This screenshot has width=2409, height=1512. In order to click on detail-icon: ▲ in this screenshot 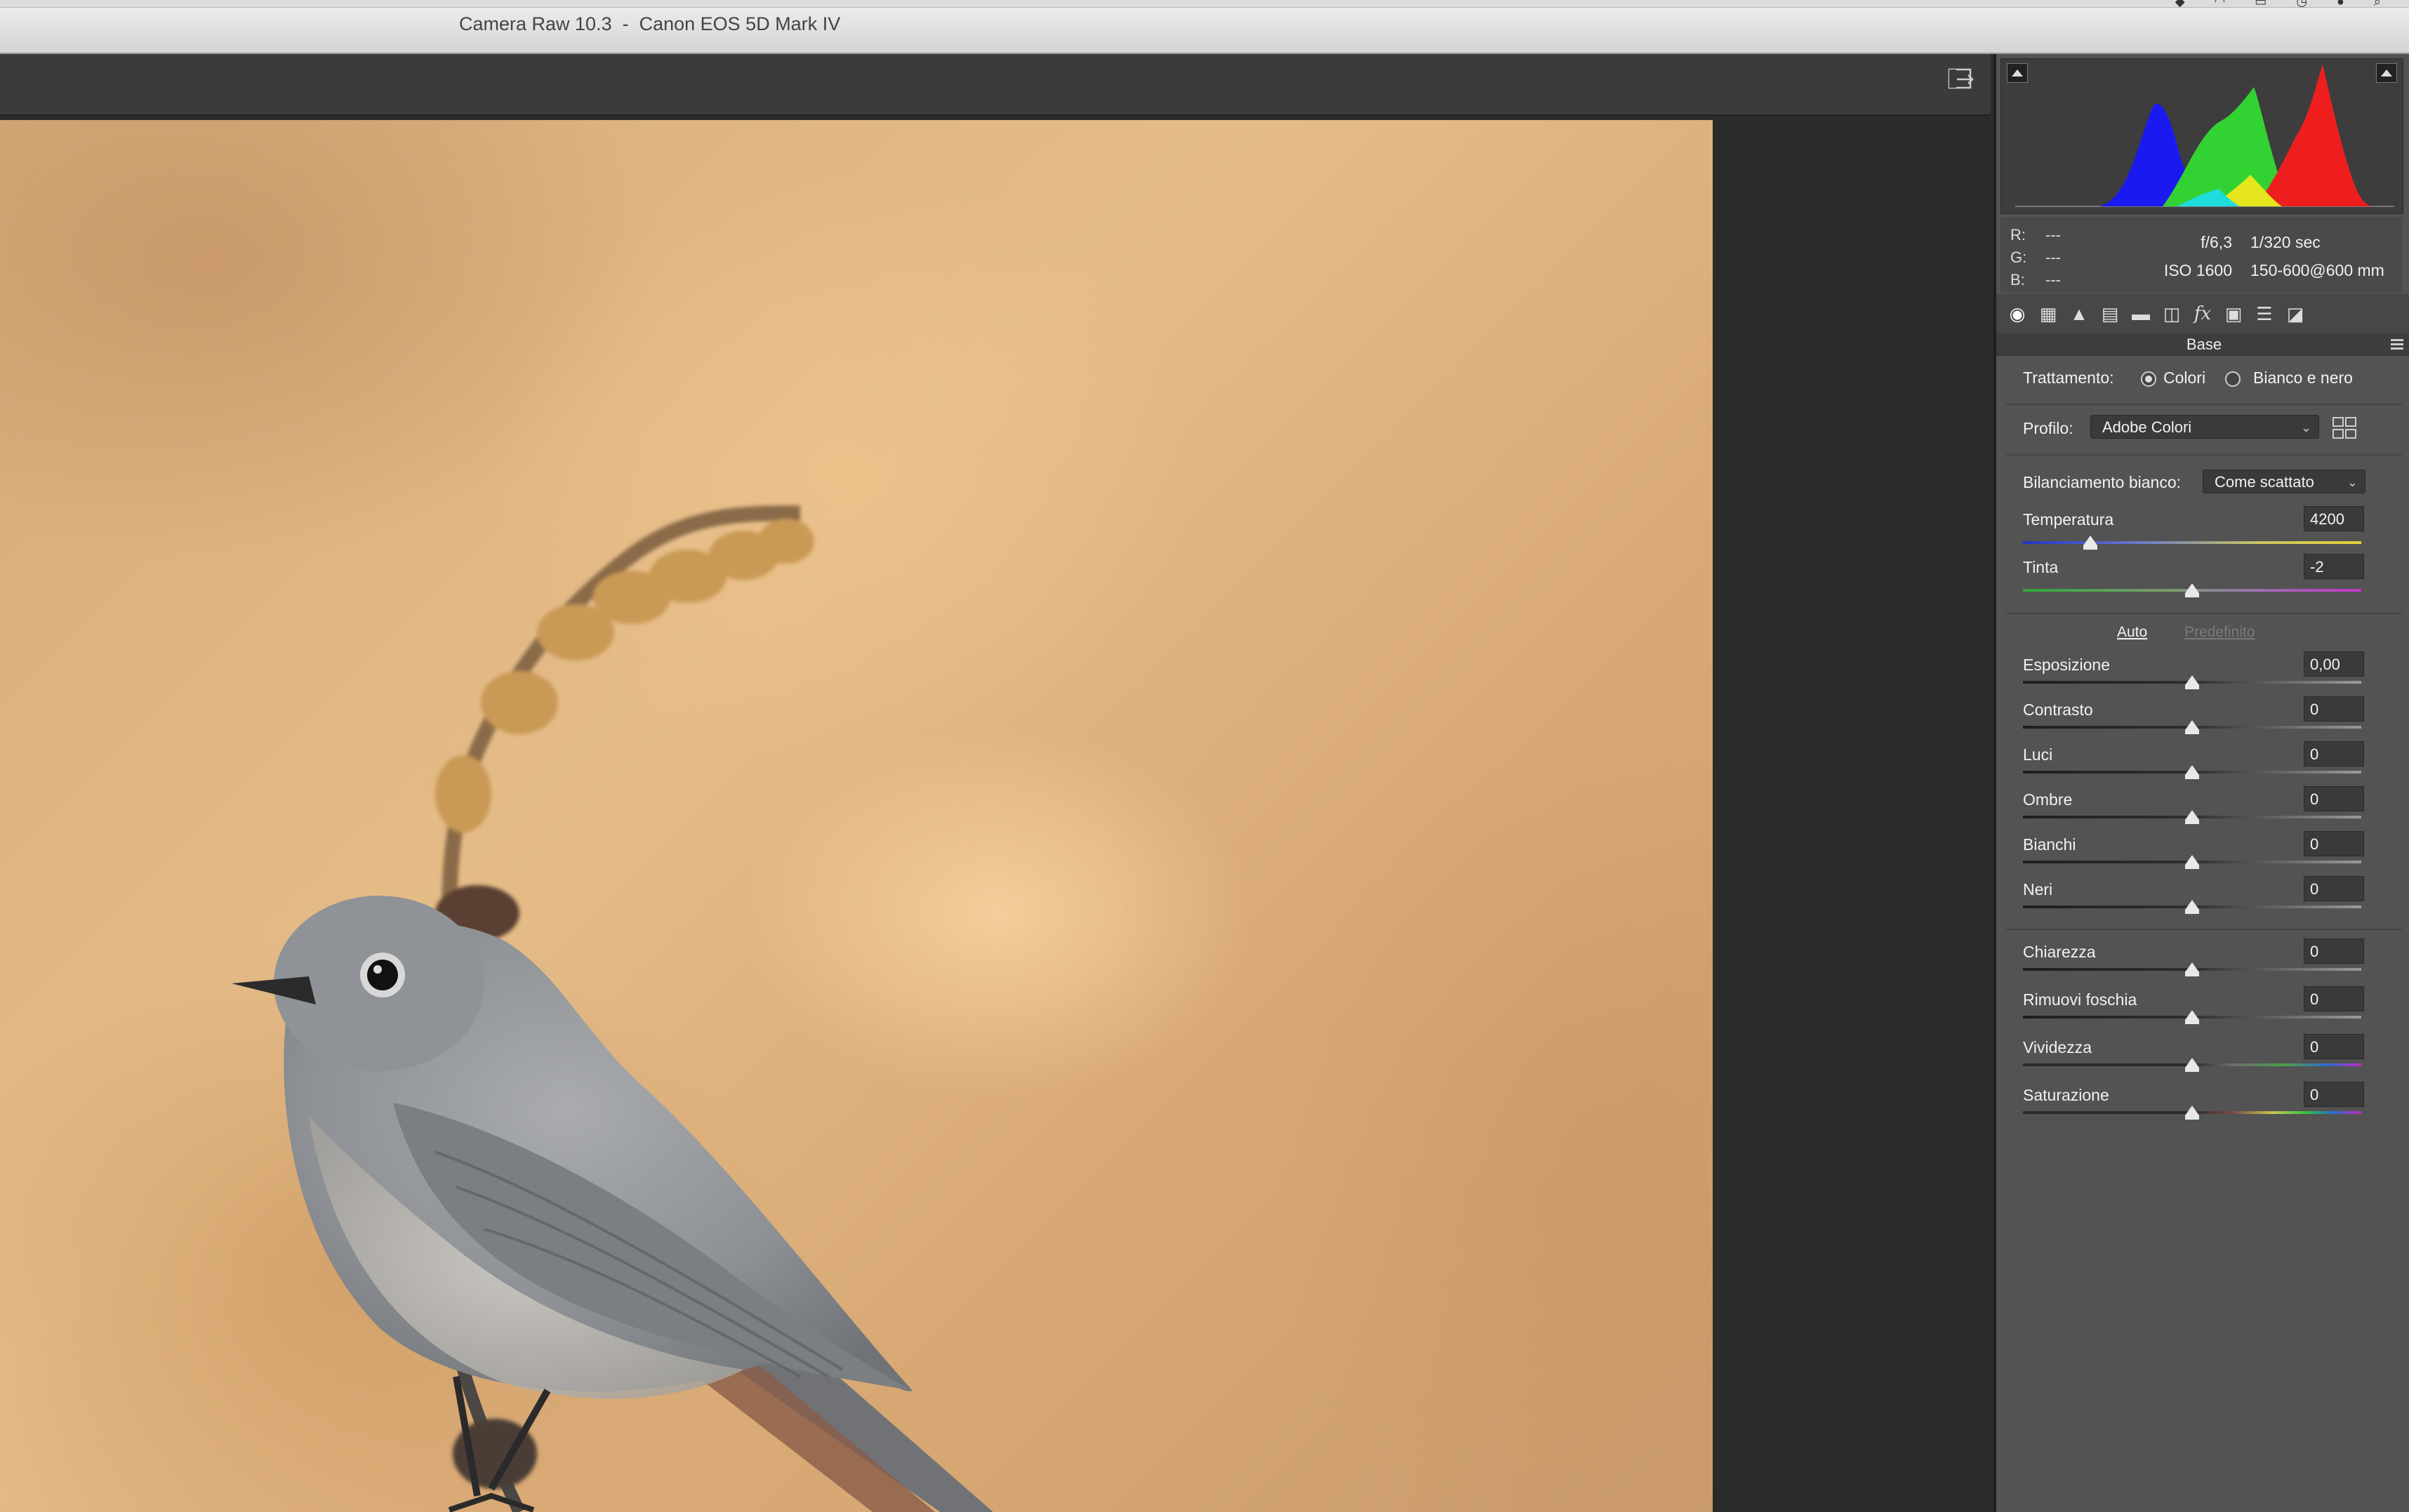, I will do `click(2079, 314)`.